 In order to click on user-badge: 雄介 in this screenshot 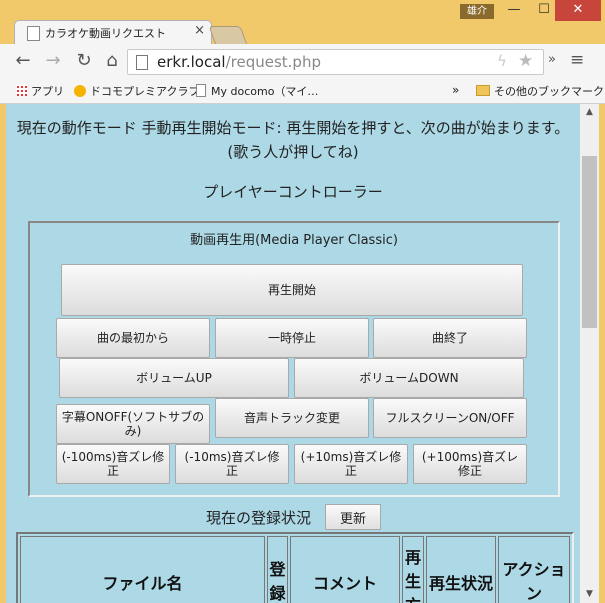, I will do `click(477, 11)`.